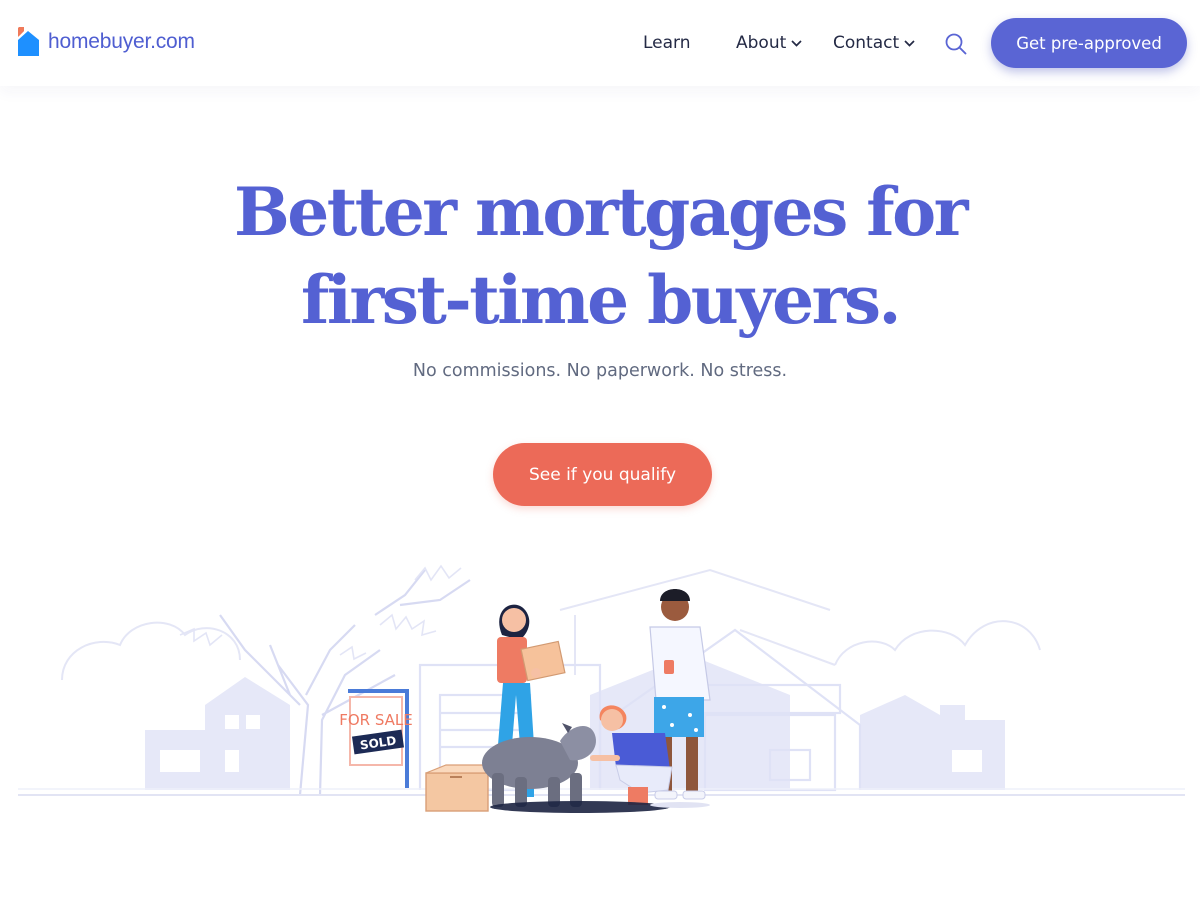 This screenshot has width=1200, height=900. Describe the element at coordinates (761, 43) in the screenshot. I see `nav-about-label: About` at that location.